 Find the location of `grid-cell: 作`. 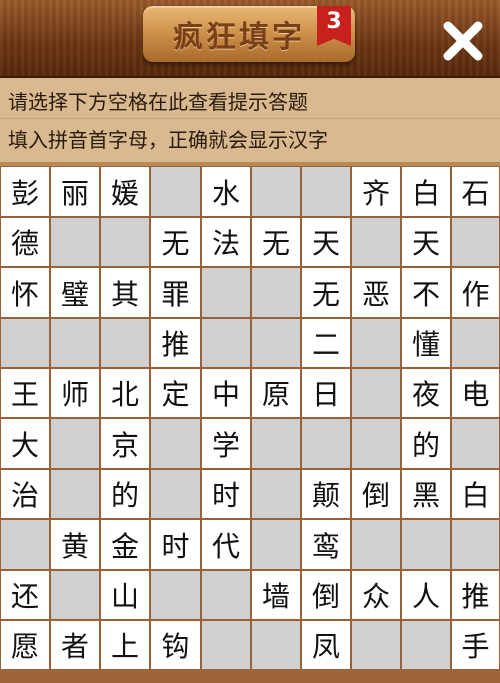

grid-cell: 作 is located at coordinates (475, 292).